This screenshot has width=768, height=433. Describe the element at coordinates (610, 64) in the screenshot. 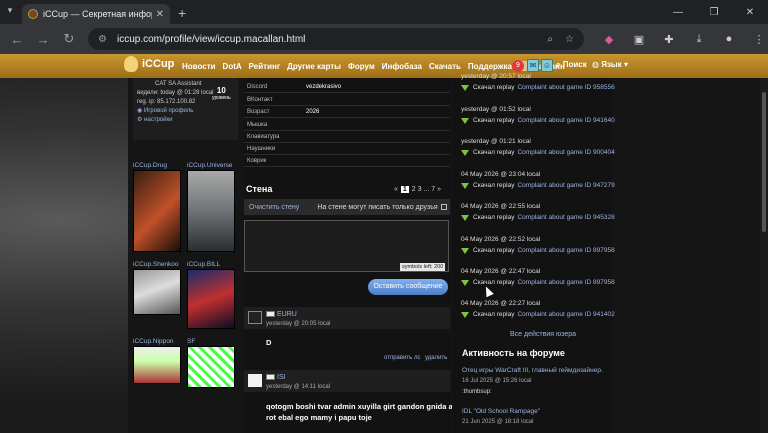

I see `language-selector: ◍ Язык ▾` at that location.